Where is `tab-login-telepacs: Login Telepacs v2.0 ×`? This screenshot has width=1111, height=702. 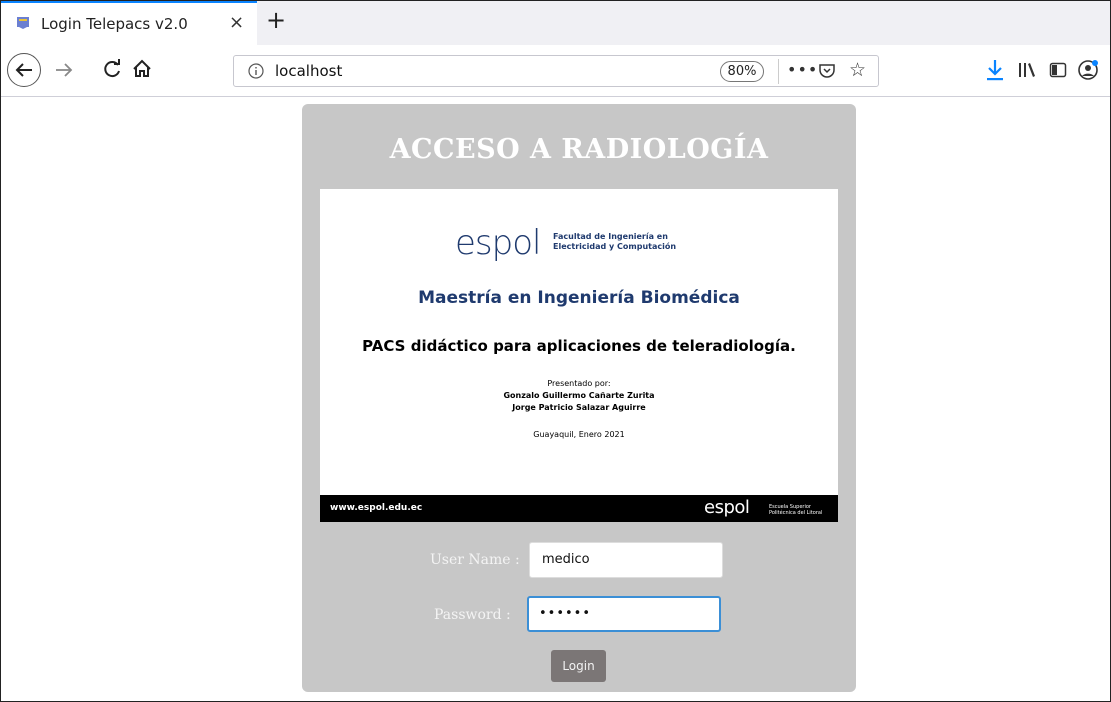 tab-login-telepacs: Login Telepacs v2.0 × is located at coordinates (129, 23).